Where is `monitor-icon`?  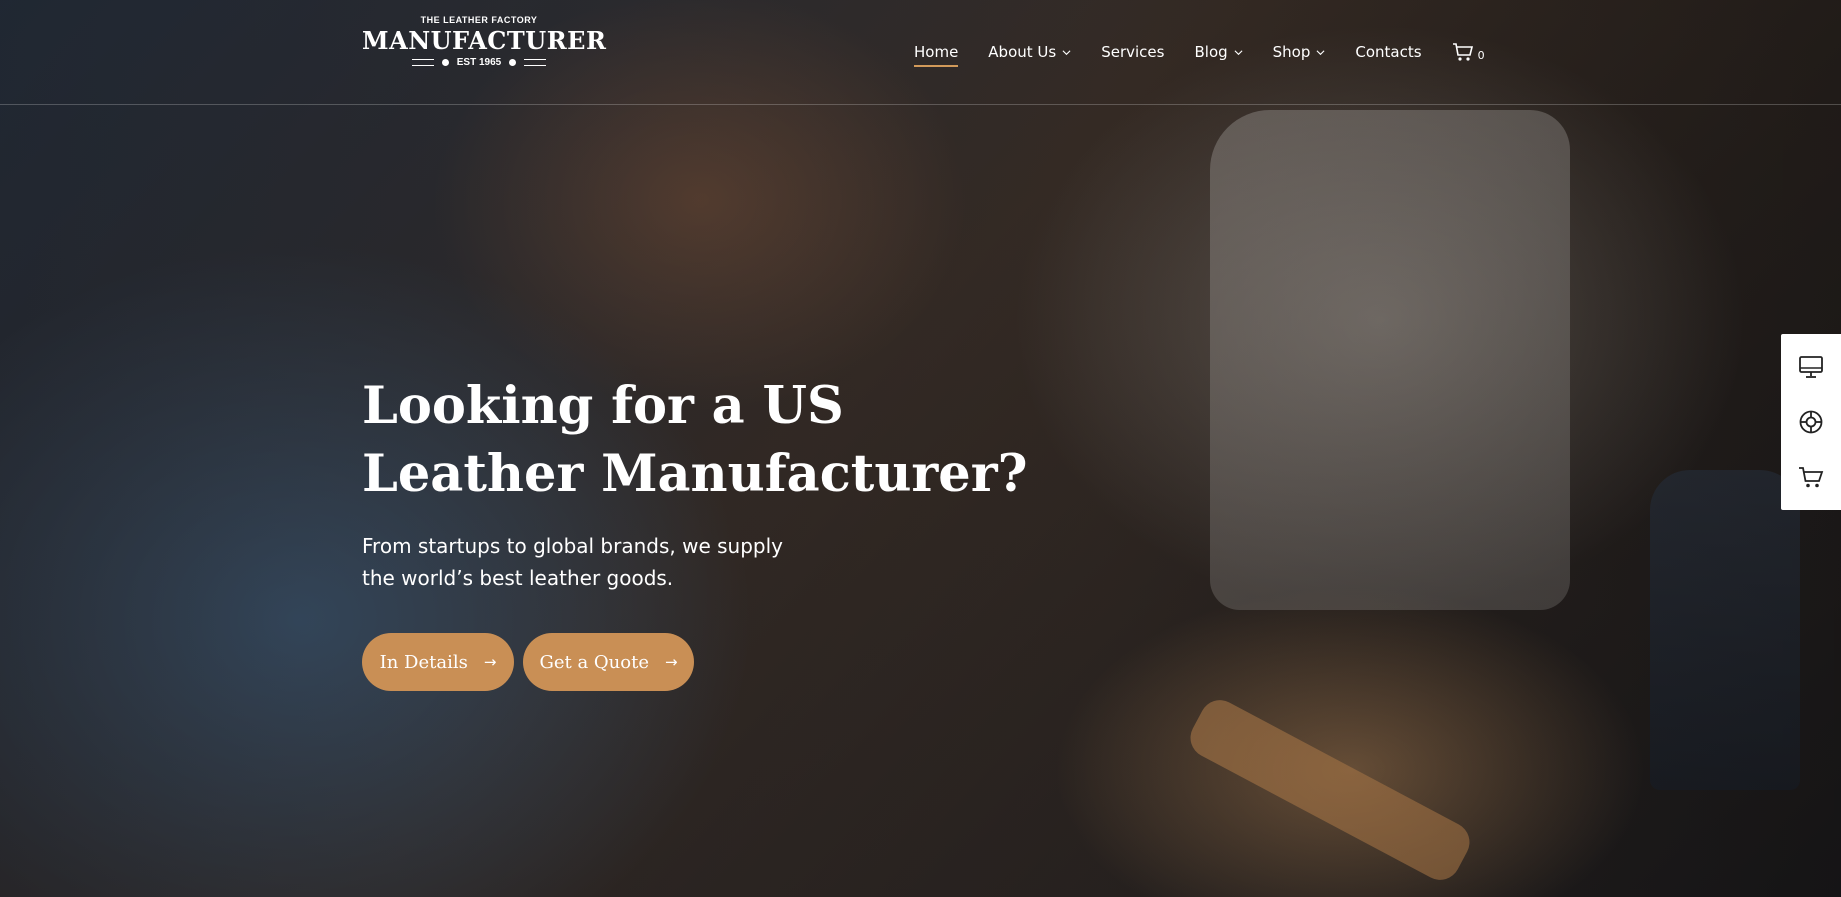 monitor-icon is located at coordinates (1811, 367).